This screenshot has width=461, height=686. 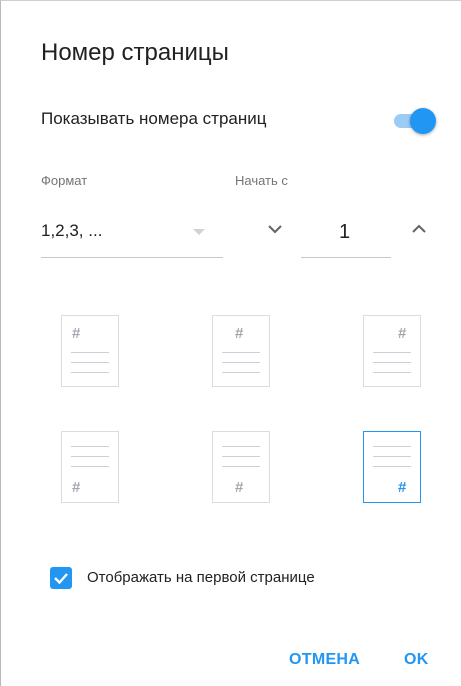 I want to click on position-bottom-right: #, so click(x=392, y=467).